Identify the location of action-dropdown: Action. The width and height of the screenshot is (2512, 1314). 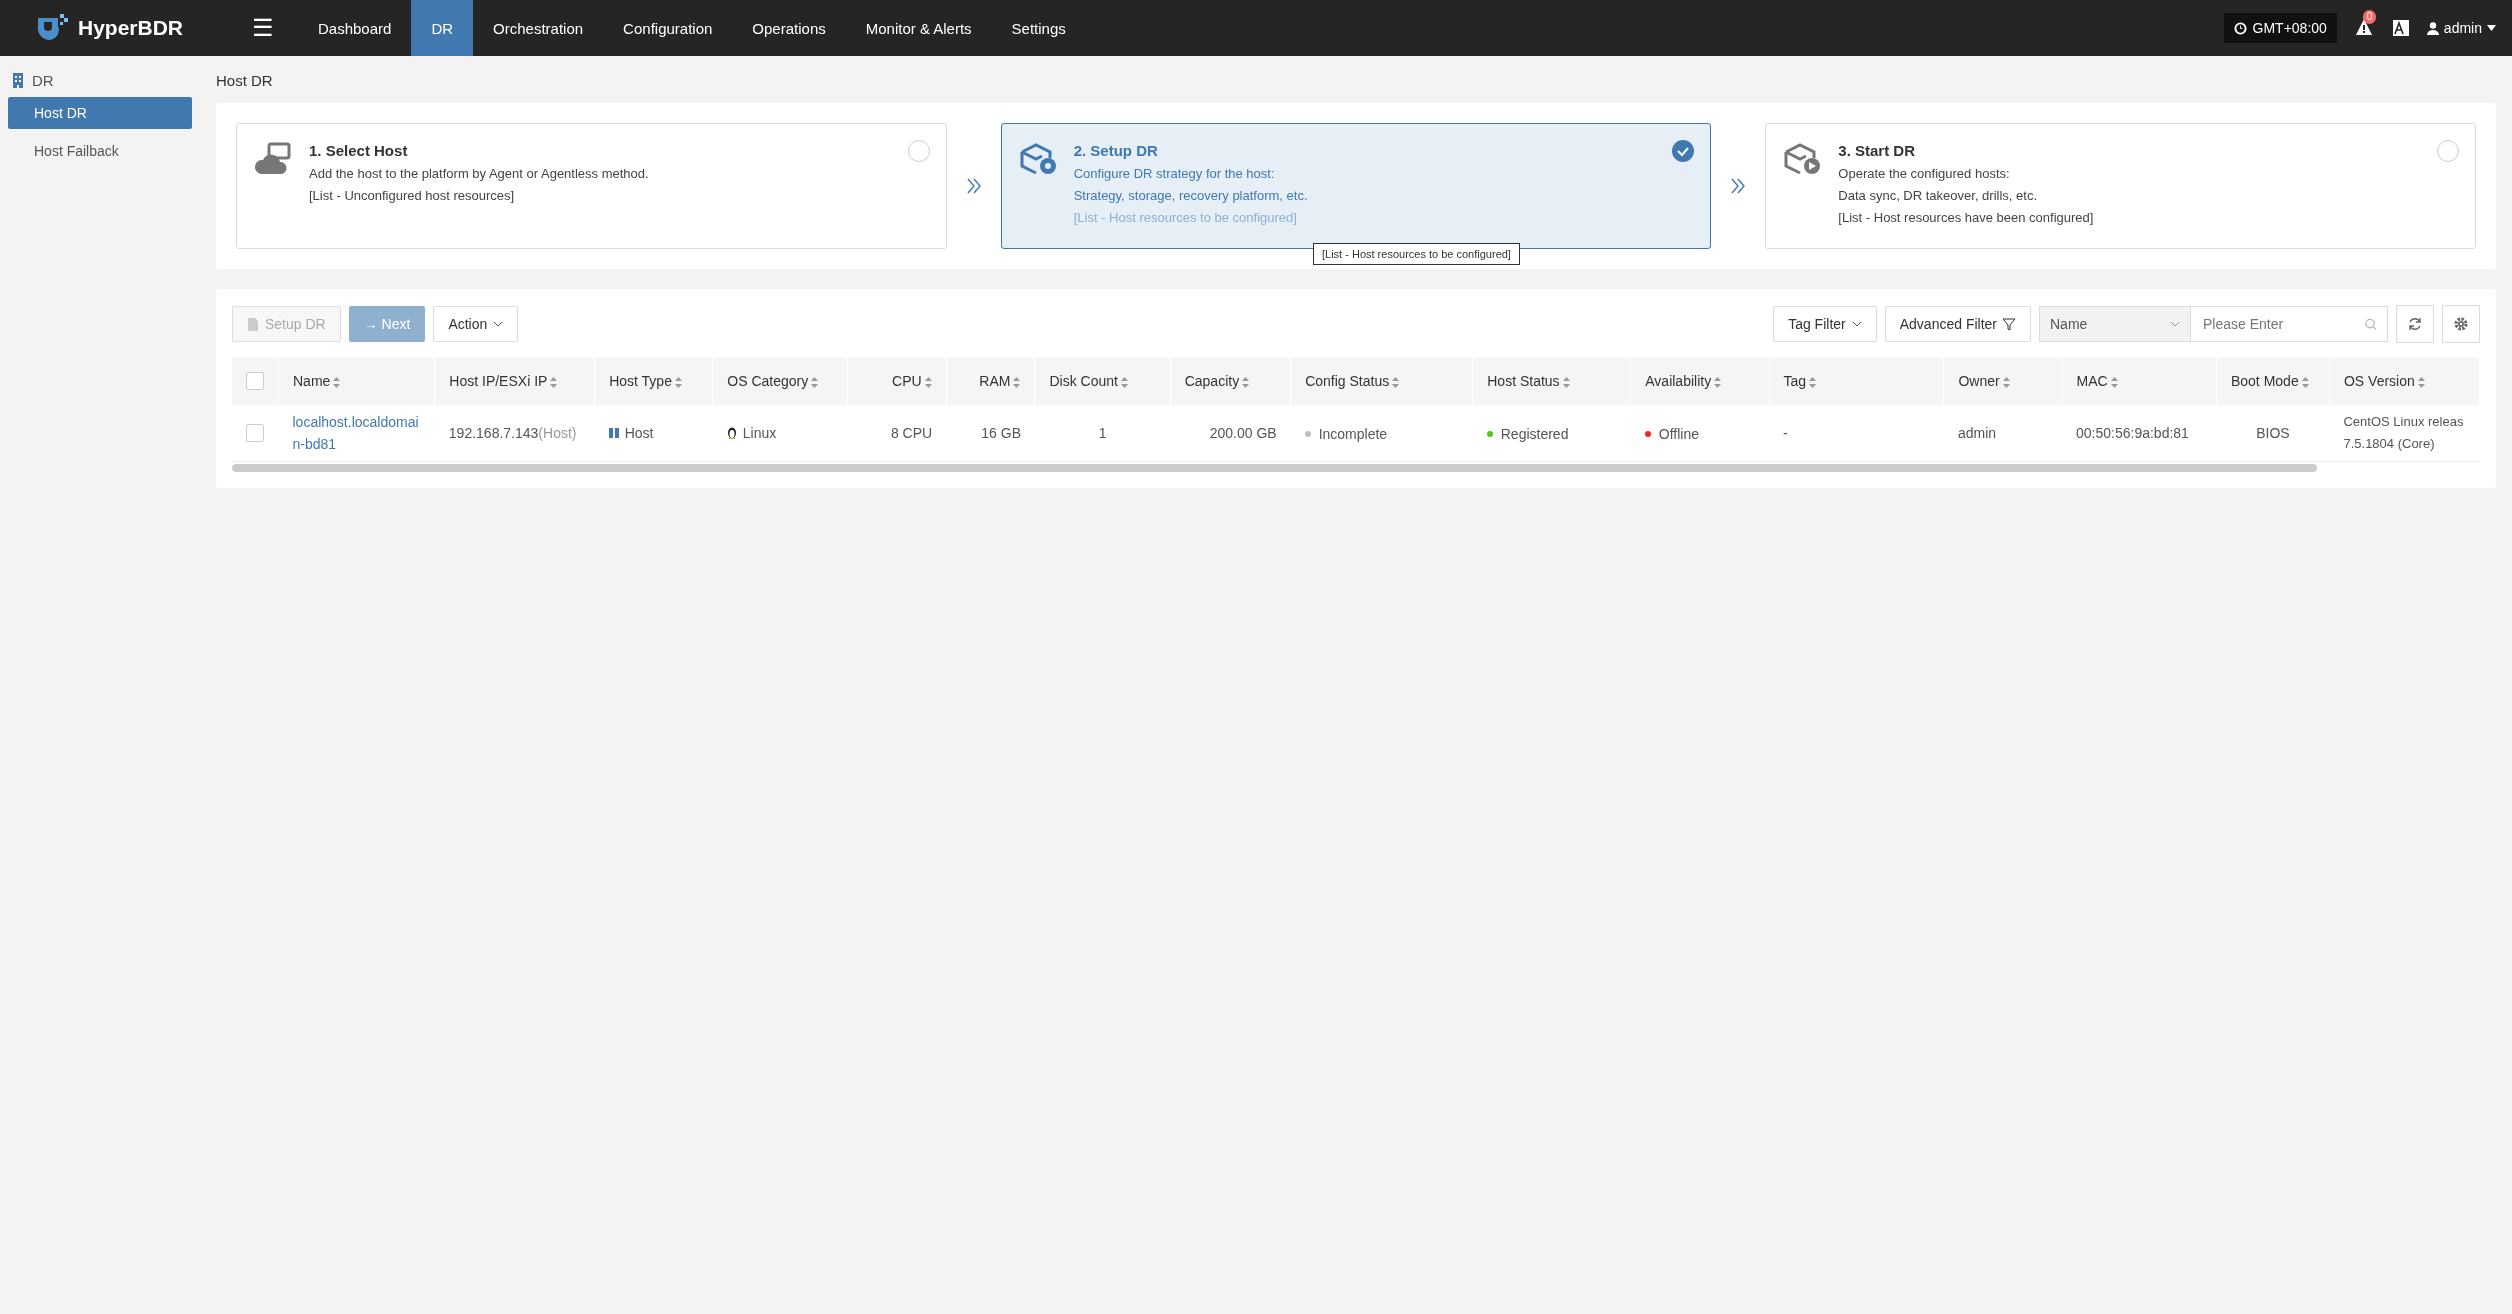
(476, 324).